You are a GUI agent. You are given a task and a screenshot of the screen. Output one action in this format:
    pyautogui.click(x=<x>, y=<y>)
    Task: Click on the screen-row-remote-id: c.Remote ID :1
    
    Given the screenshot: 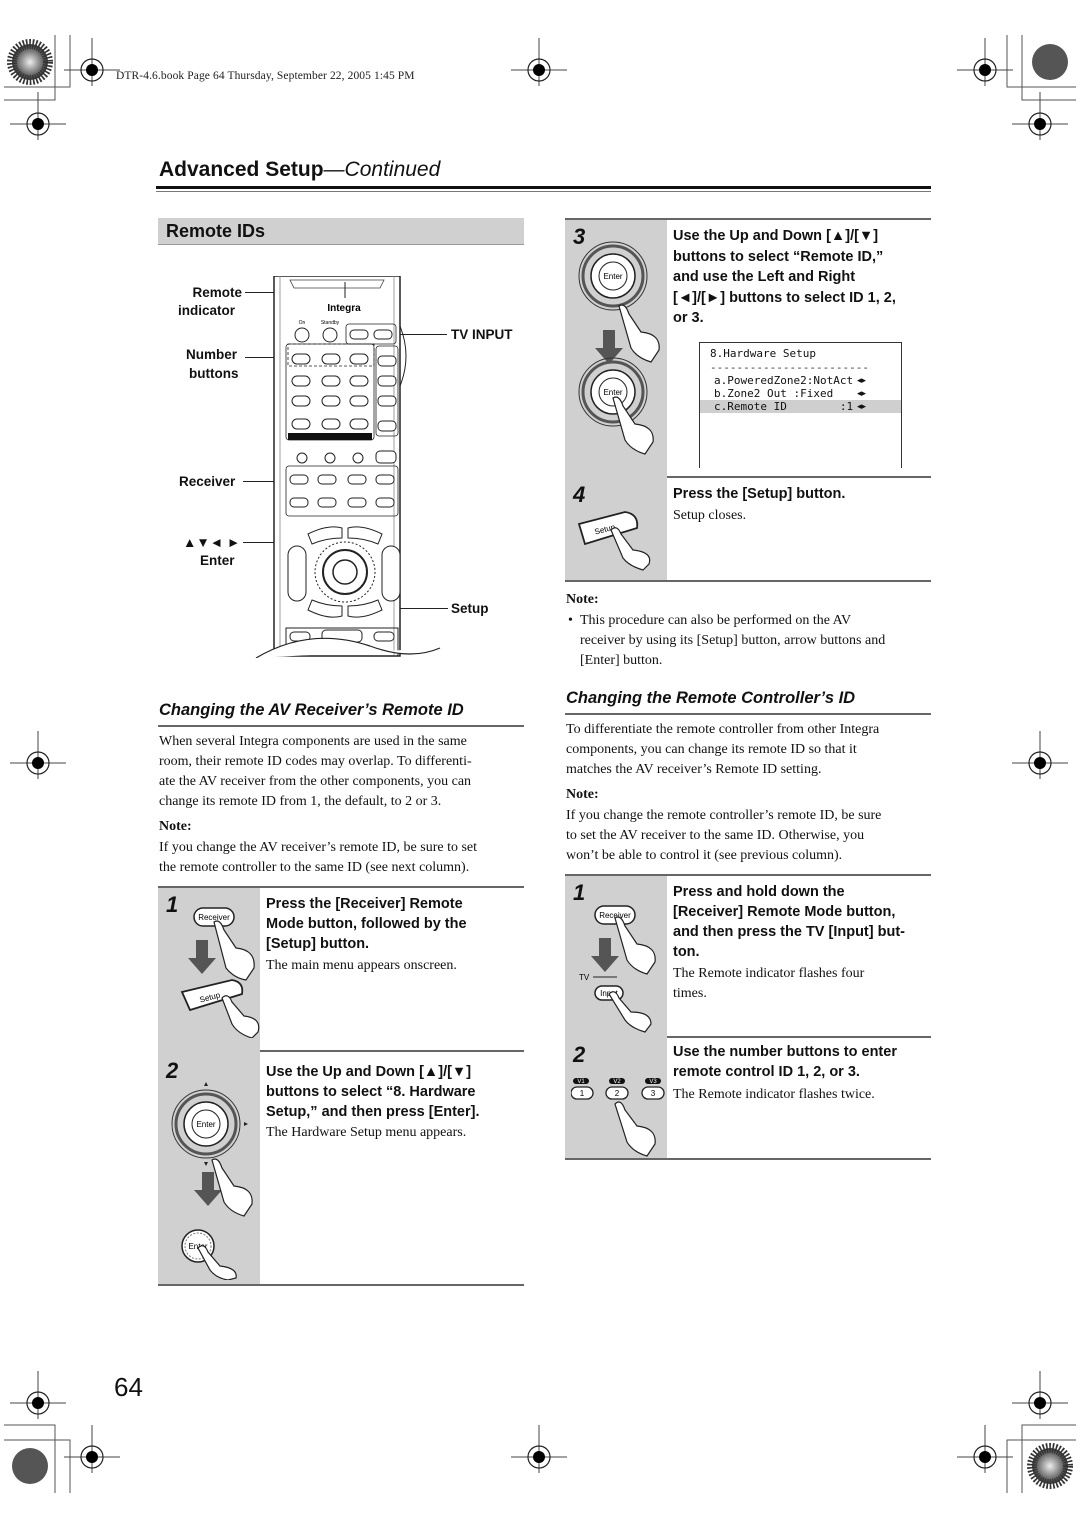 What is the action you would take?
    pyautogui.click(x=784, y=406)
    